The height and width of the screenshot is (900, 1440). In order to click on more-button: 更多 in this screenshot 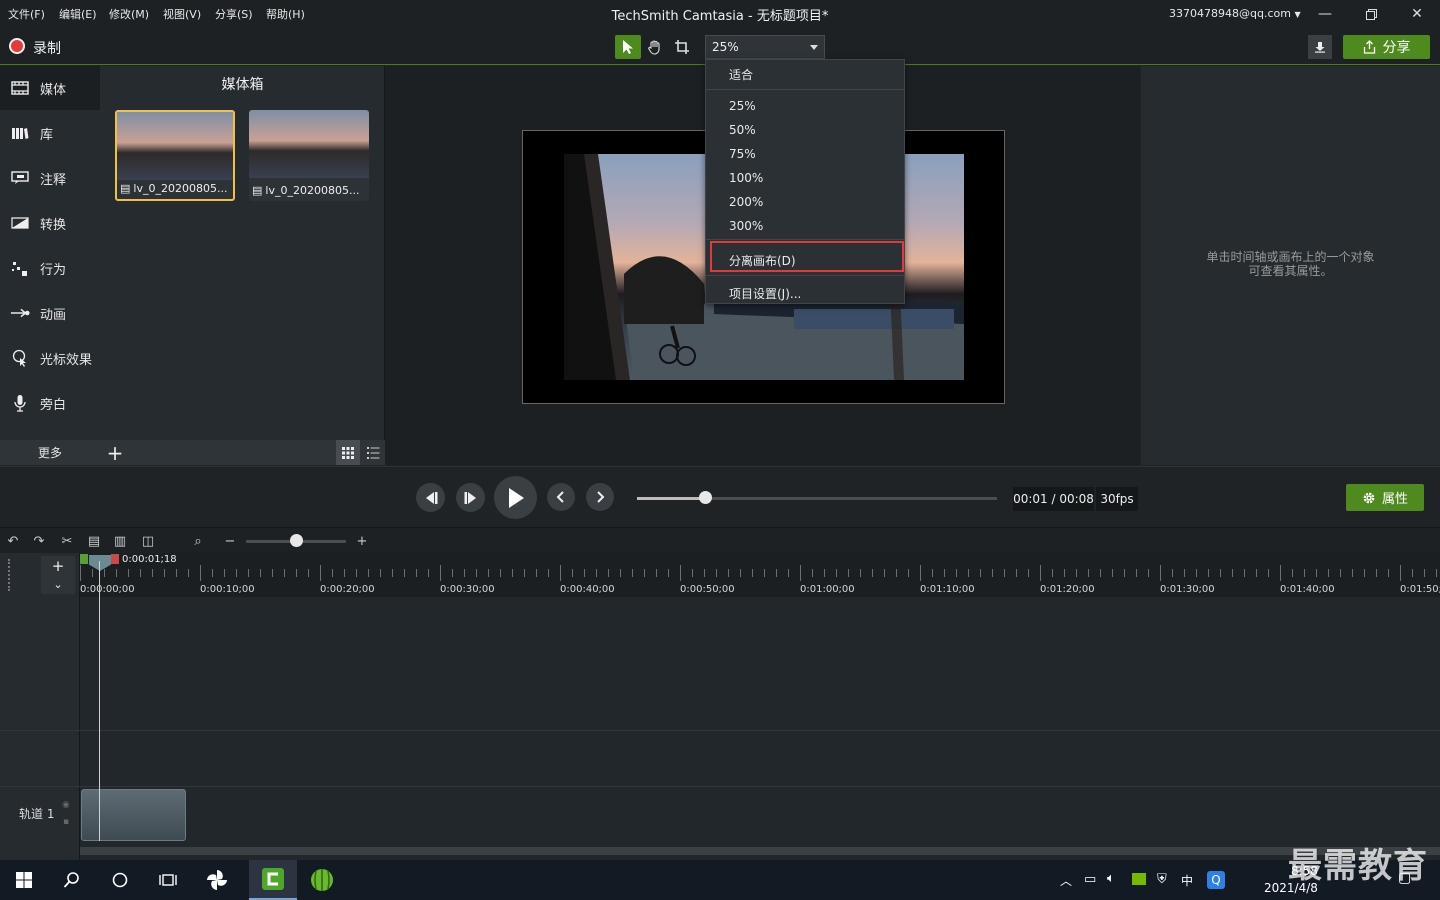, I will do `click(50, 452)`.